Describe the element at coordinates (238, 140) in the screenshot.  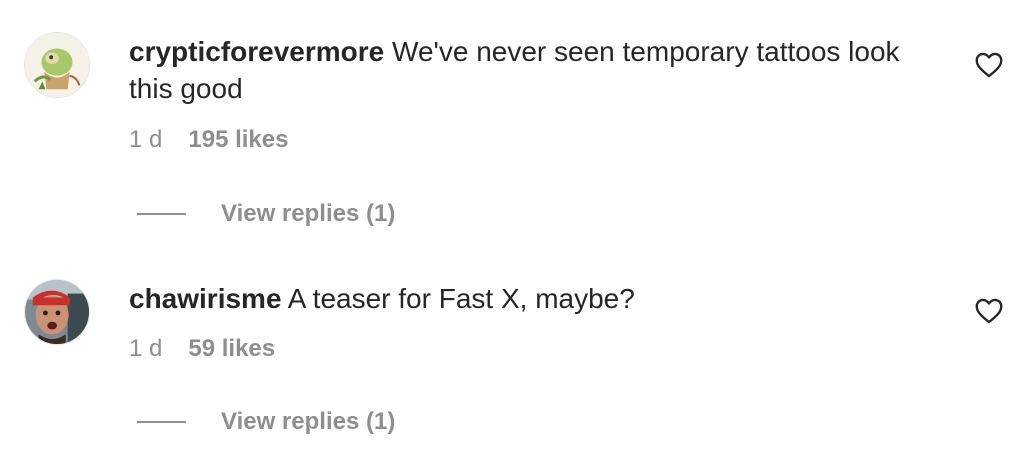
I see `comment-likes: 195 likes` at that location.